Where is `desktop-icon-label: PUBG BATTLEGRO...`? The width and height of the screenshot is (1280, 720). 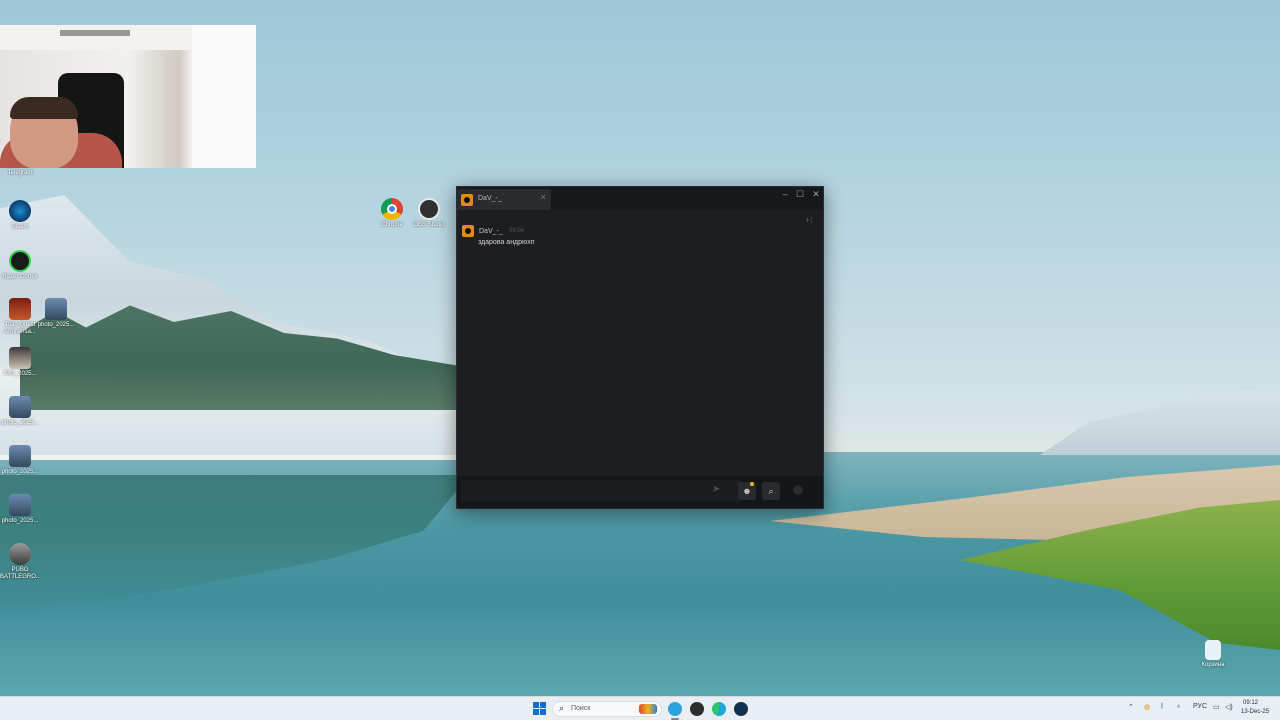 desktop-icon-label: PUBG BATTLEGRO... is located at coordinates (20, 573).